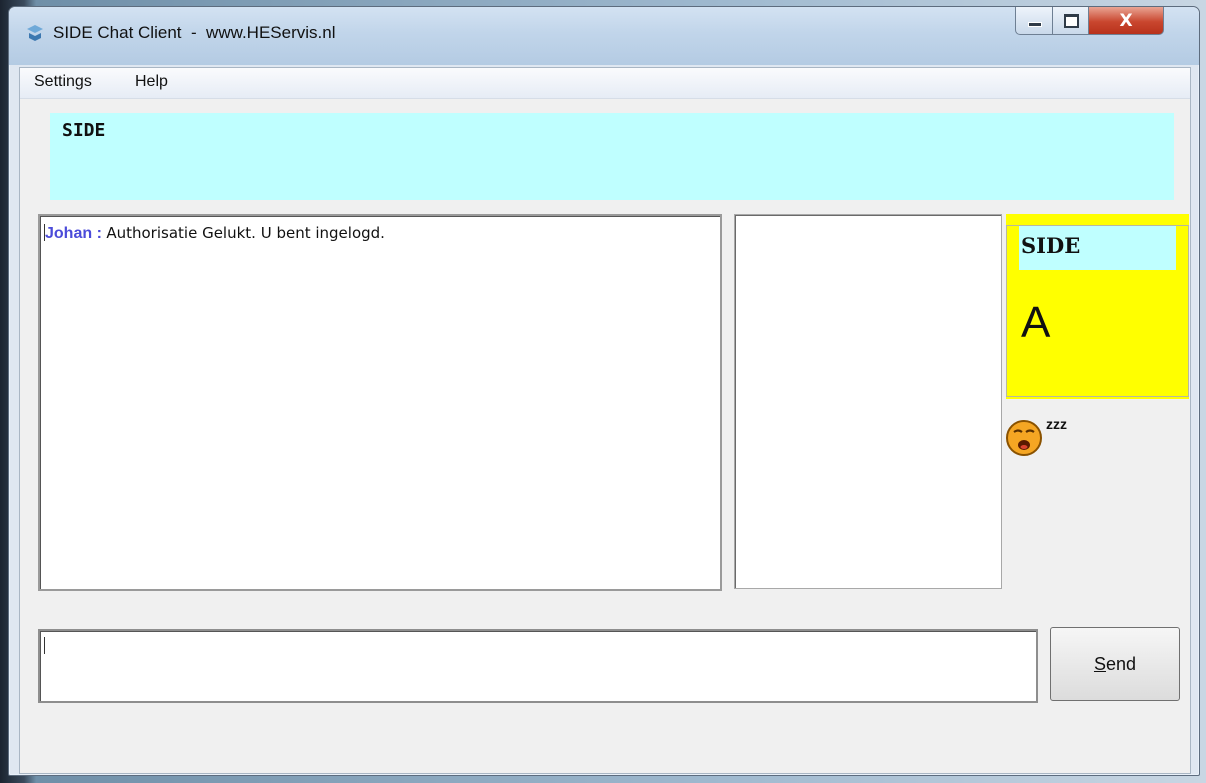 This screenshot has width=1206, height=783. What do you see at coordinates (1034, 21) in the screenshot?
I see `minimize-button` at bounding box center [1034, 21].